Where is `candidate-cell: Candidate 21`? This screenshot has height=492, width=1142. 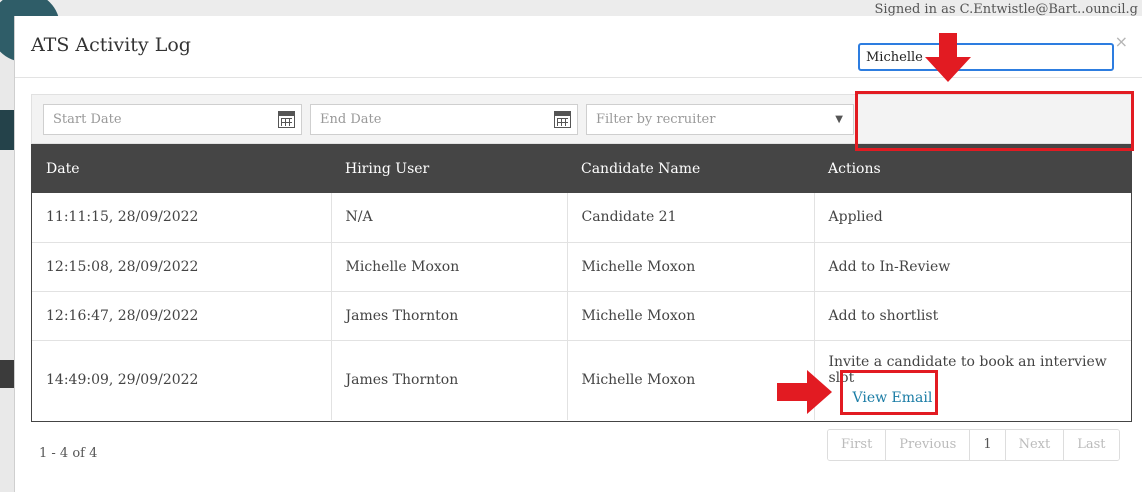
candidate-cell: Candidate 21 is located at coordinates (691, 218).